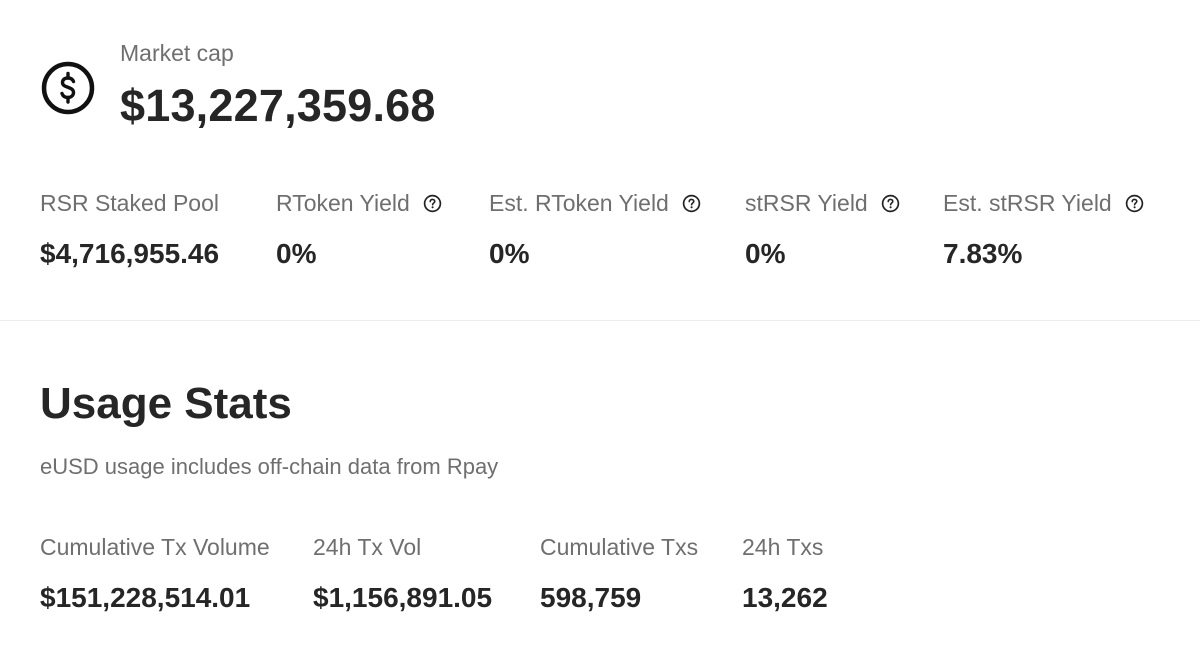 The width and height of the screenshot is (1200, 652). Describe the element at coordinates (600, 320) in the screenshot. I see `section-divider` at that location.